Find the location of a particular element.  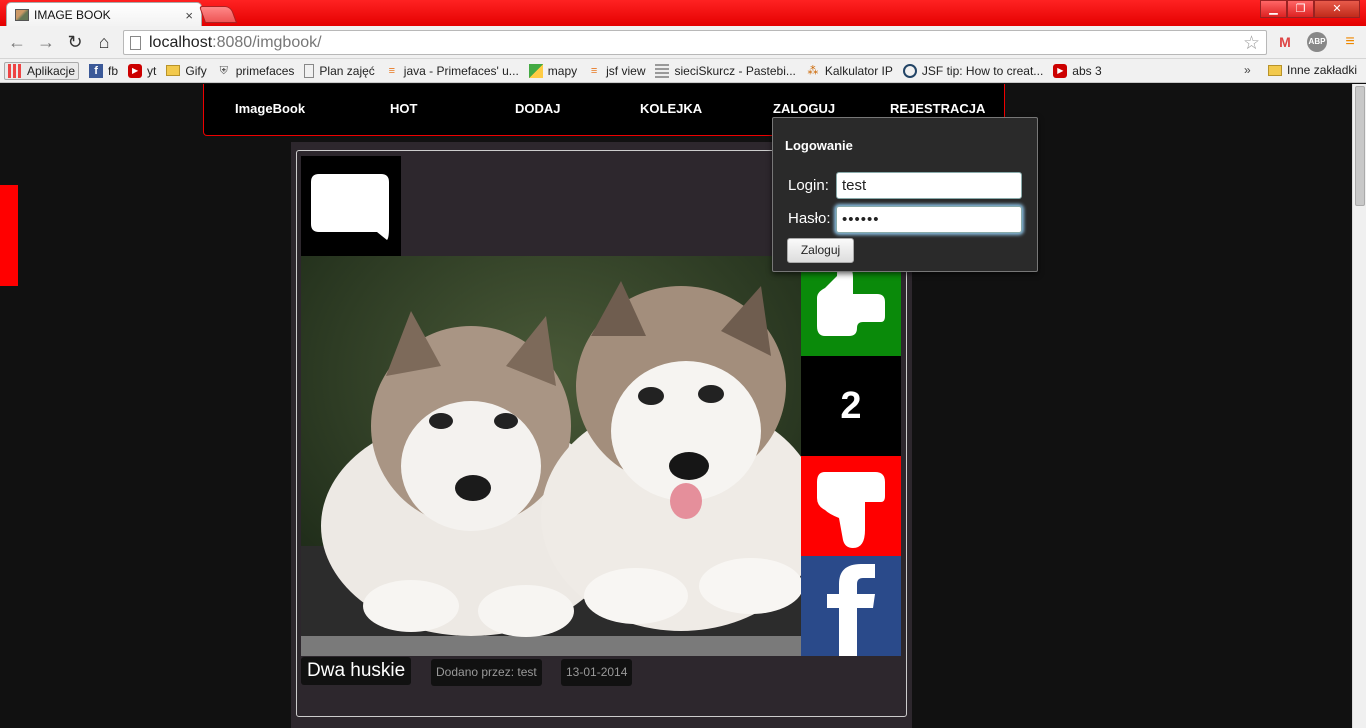

home-icon: ⌂ is located at coordinates (104, 42).